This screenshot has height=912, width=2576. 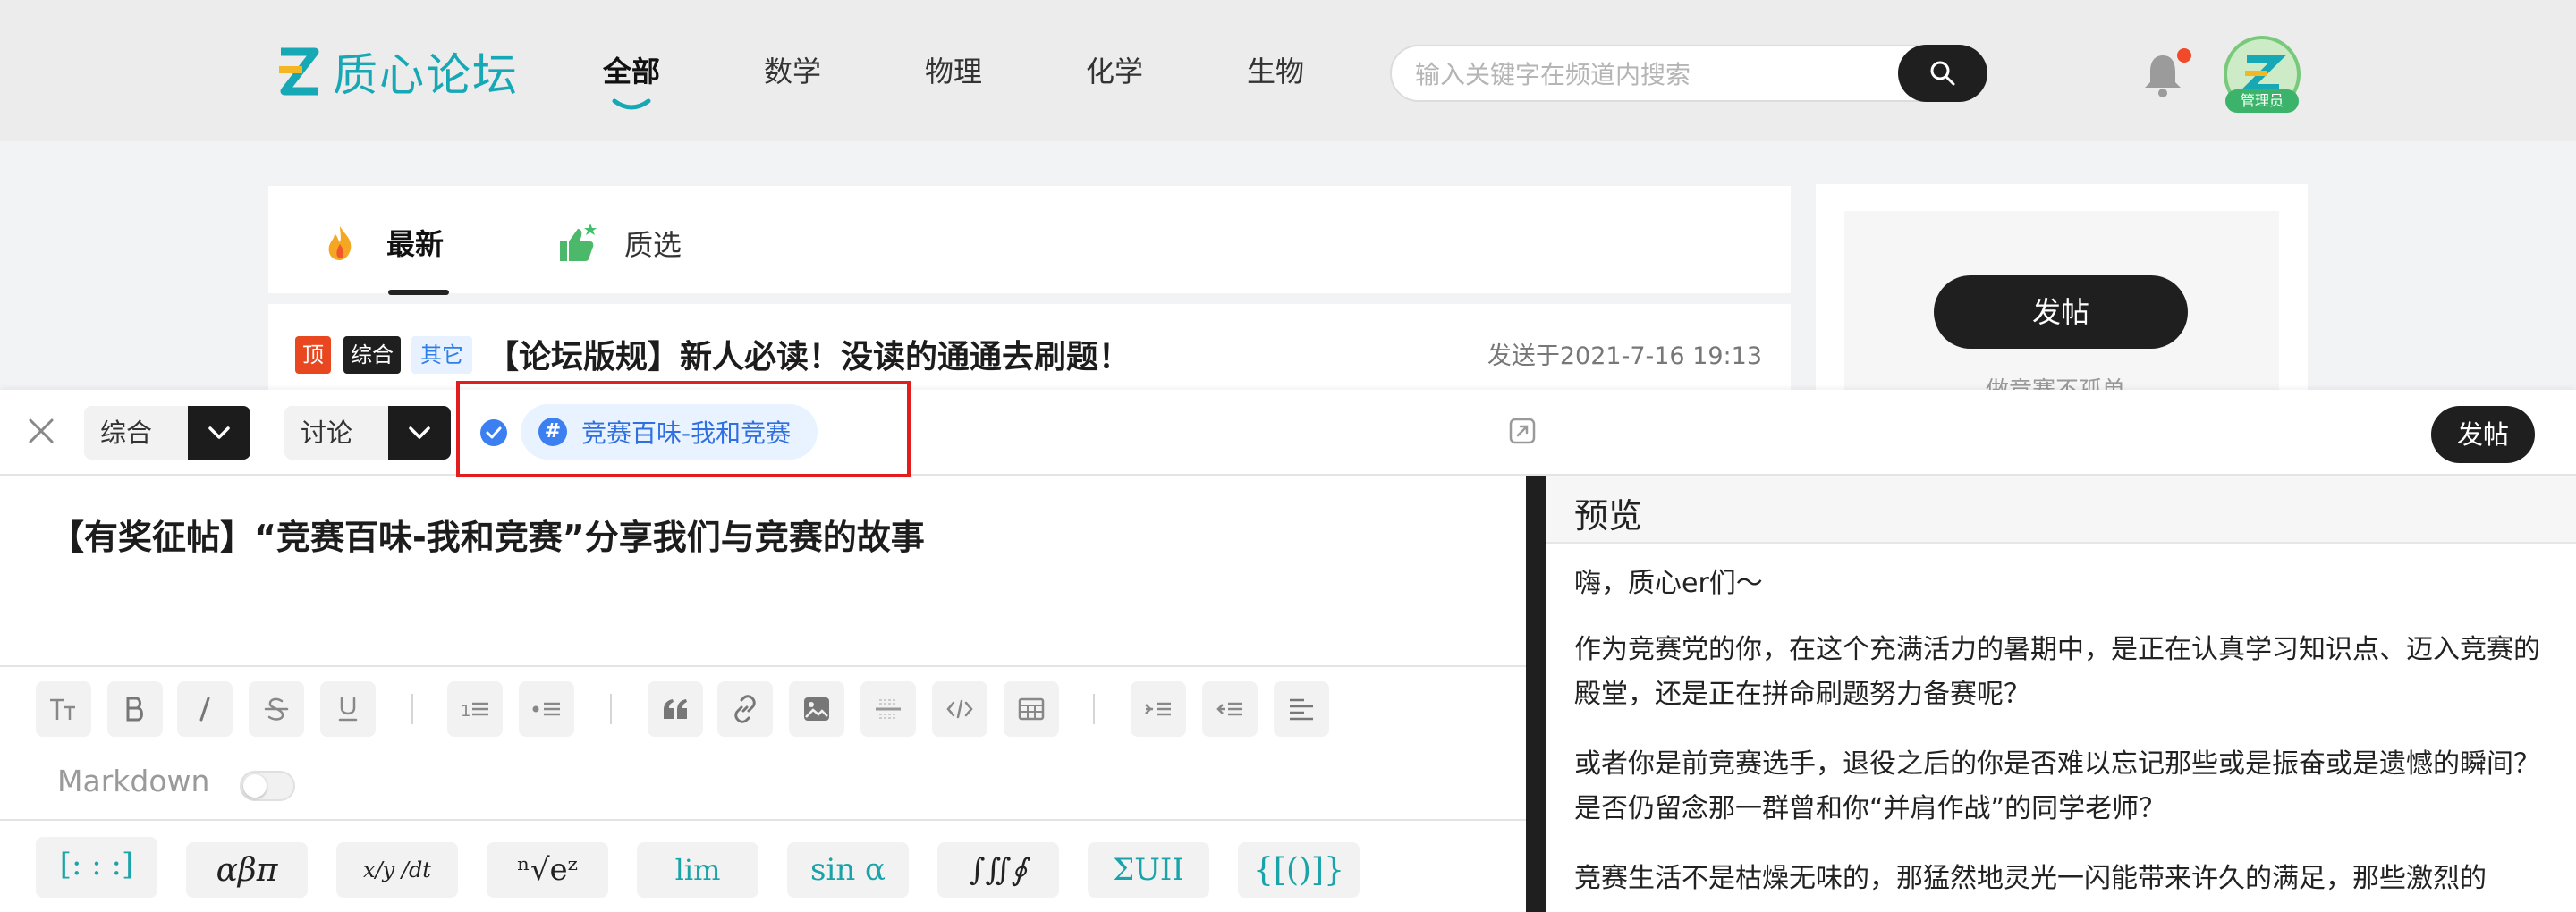 I want to click on search-button, so click(x=1942, y=73).